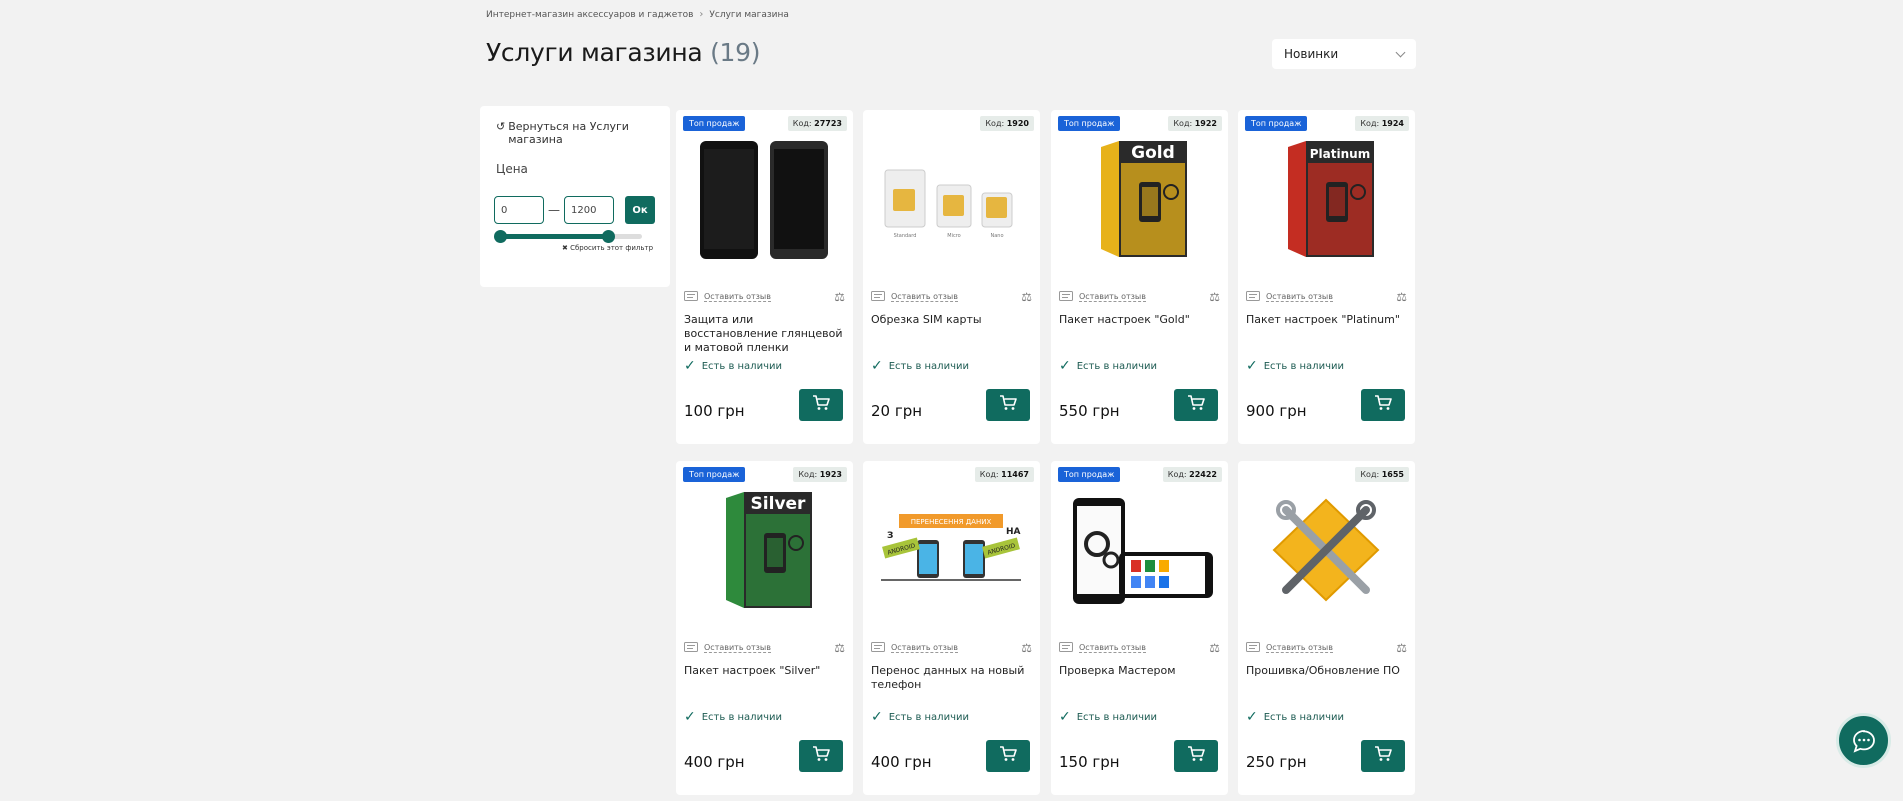 This screenshot has height=801, width=1903. Describe the element at coordinates (996, 236) in the screenshot. I see `svg-text: Nano` at that location.